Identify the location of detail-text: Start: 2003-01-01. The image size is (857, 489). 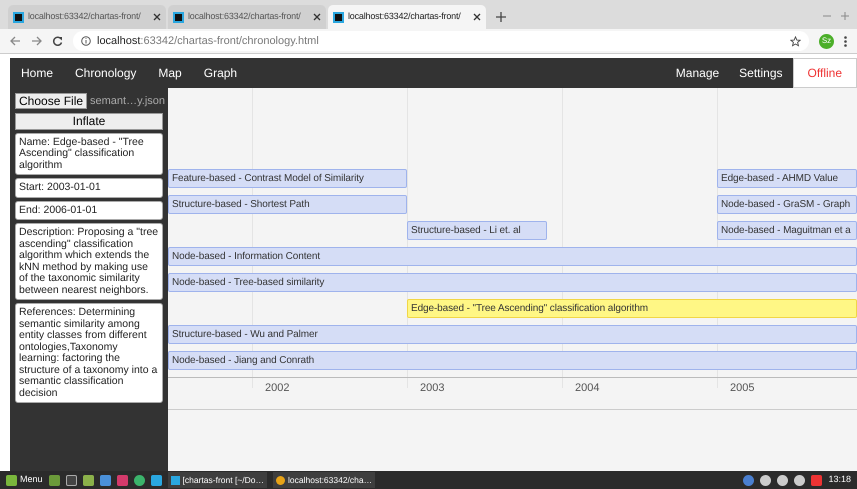
(89, 188).